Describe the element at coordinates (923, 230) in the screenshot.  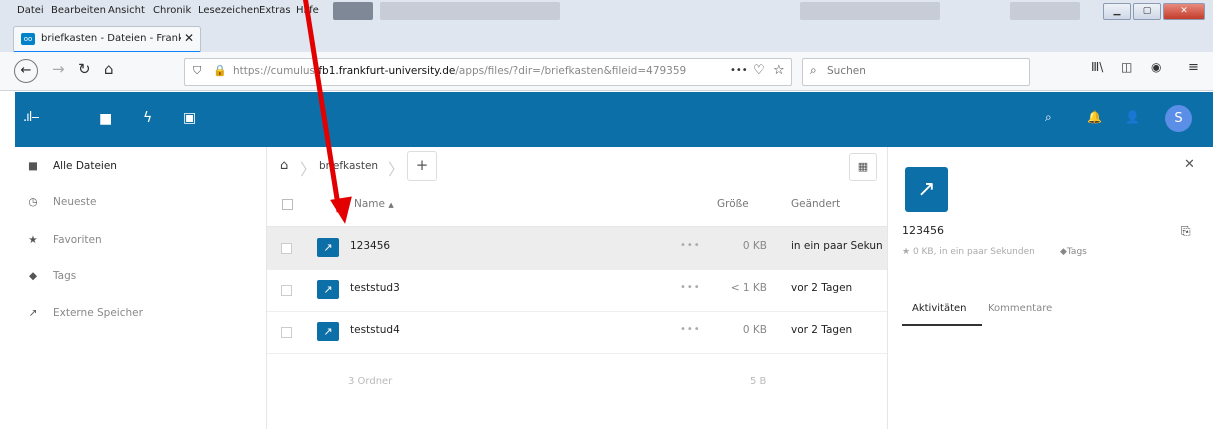
I see `details-title: 123456` at that location.